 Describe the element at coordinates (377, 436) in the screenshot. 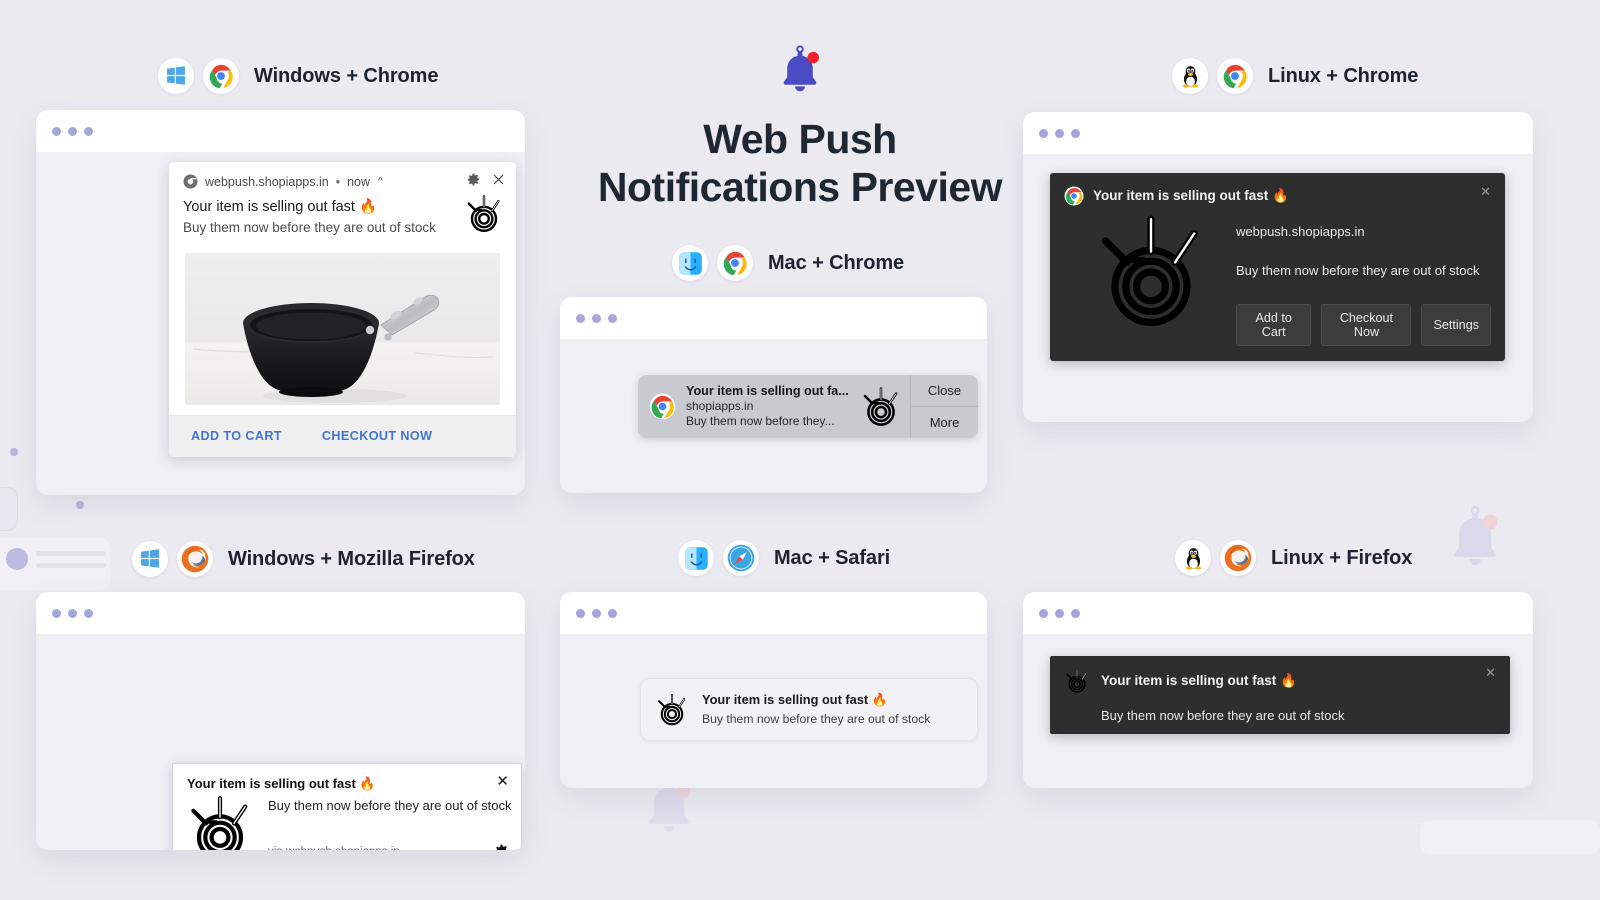

I see `checkout-now-button: CHECKOUT NOW` at that location.